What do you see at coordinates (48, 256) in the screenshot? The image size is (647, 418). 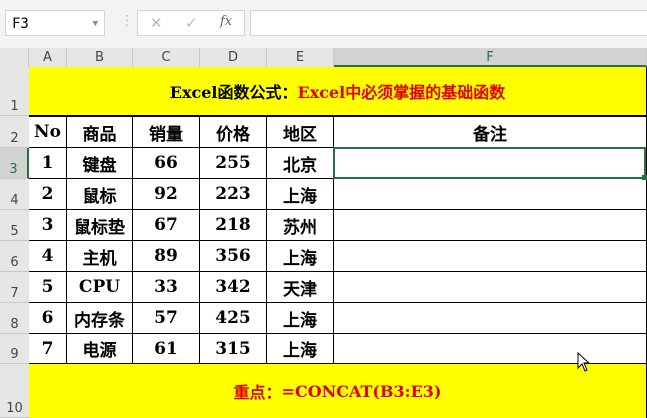 I see `table-cell: 4` at bounding box center [48, 256].